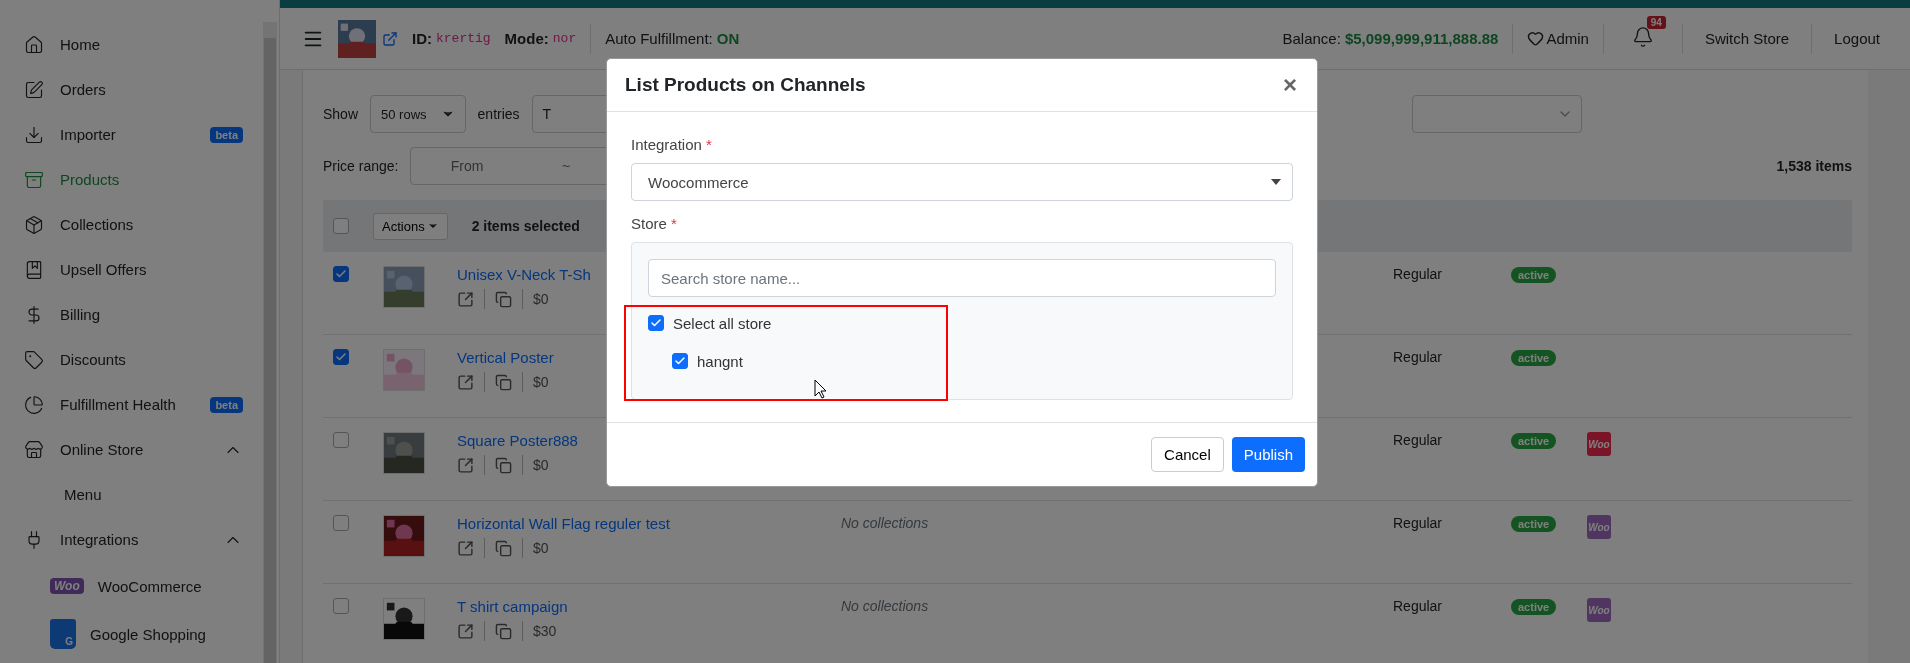  I want to click on integration-select: Woocommerce, so click(962, 182).